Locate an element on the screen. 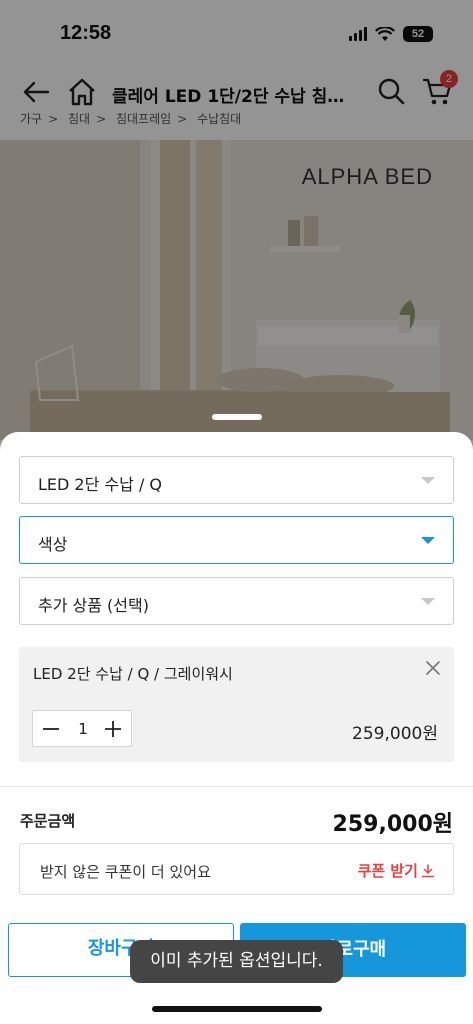  quantity-value: 1 is located at coordinates (83, 729).